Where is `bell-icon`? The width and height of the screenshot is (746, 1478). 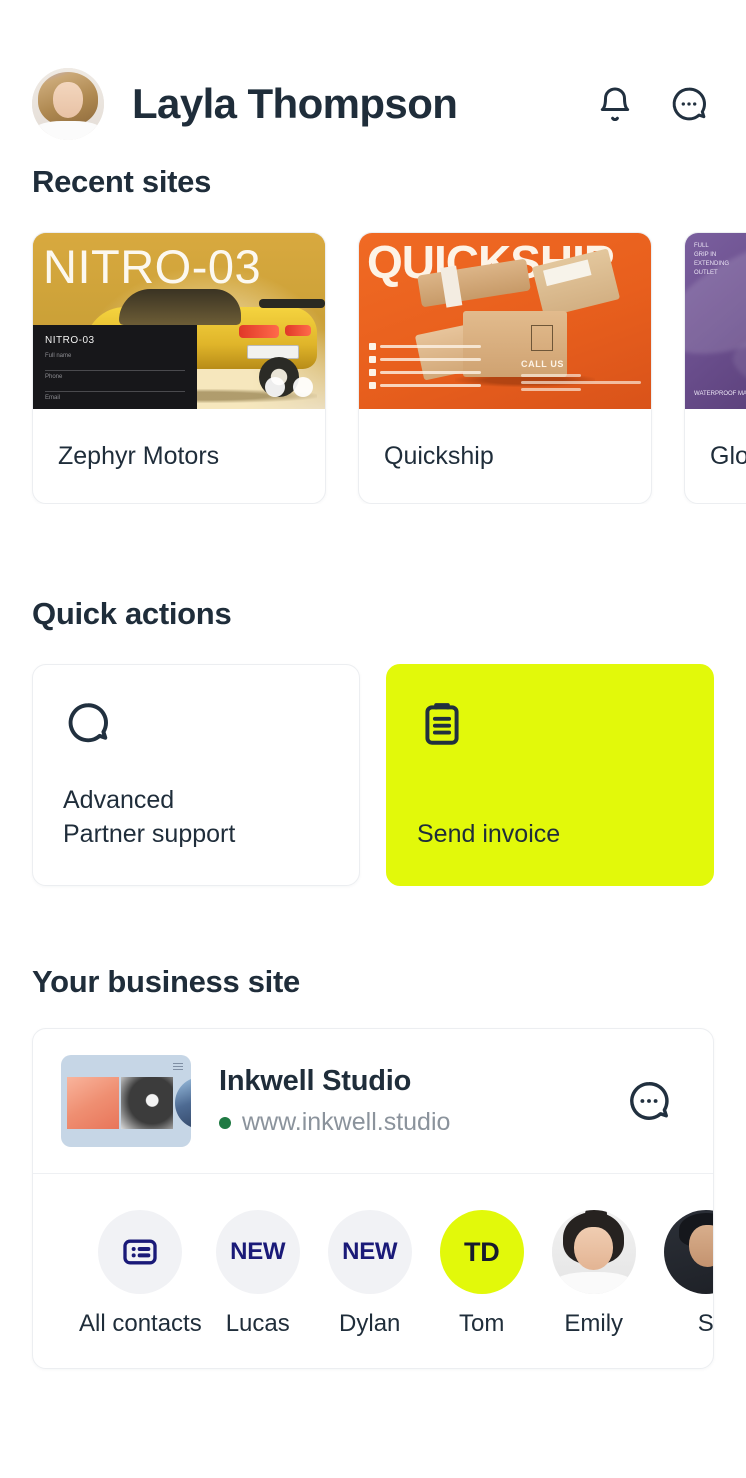 bell-icon is located at coordinates (615, 104).